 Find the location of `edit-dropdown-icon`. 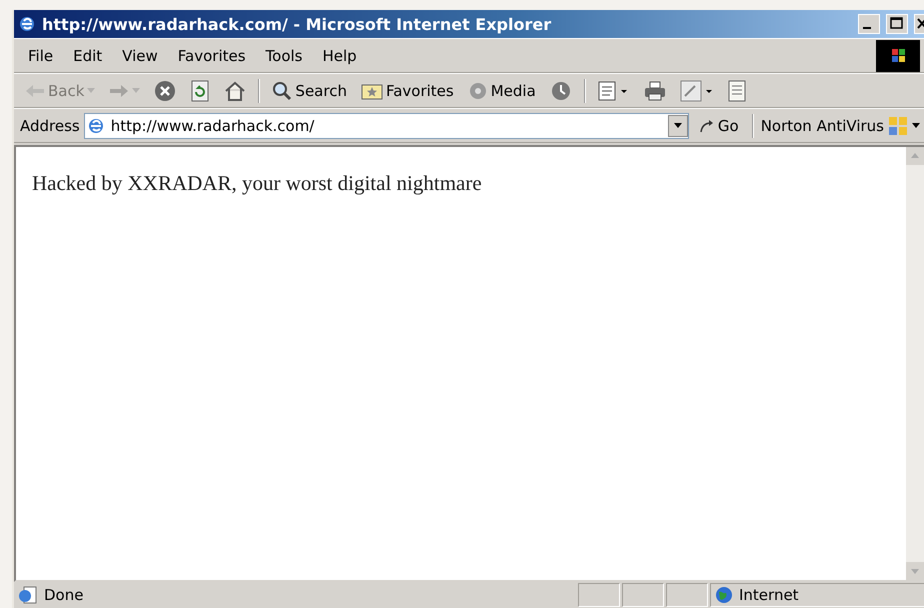

edit-dropdown-icon is located at coordinates (697, 91).